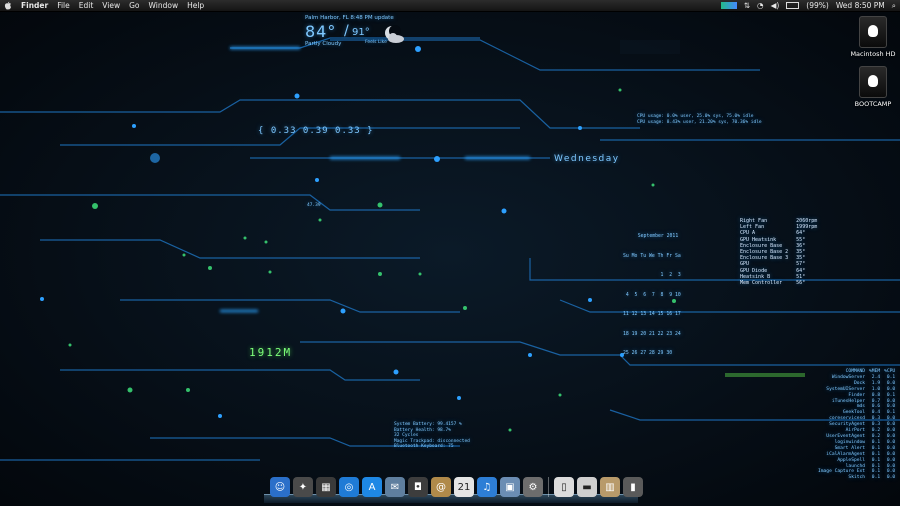  What do you see at coordinates (633, 487) in the screenshot?
I see `trash-icon: ▮` at bounding box center [633, 487].